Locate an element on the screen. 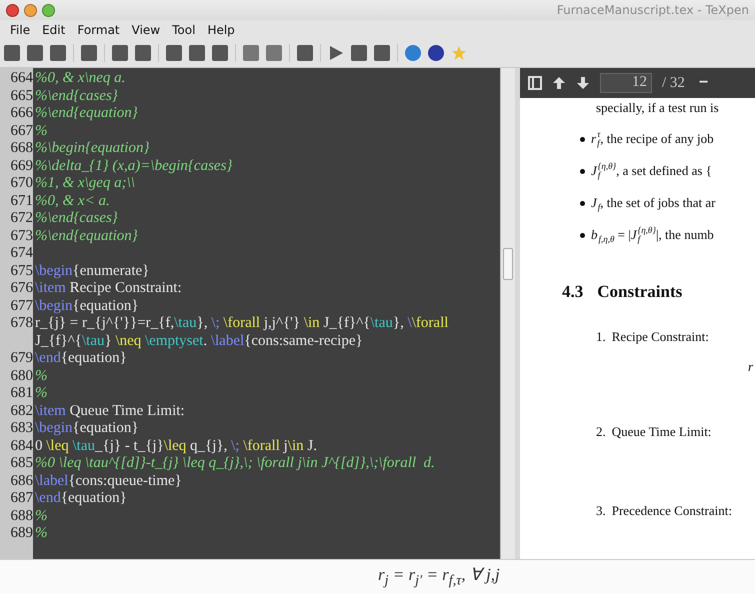  code-line: r_{j} = r_{j^{'}}=r_{f,\tau}, \; \forall j,j^{'} \in J_{f}^{\tau}, \\forall is located at coordinates (242, 323).